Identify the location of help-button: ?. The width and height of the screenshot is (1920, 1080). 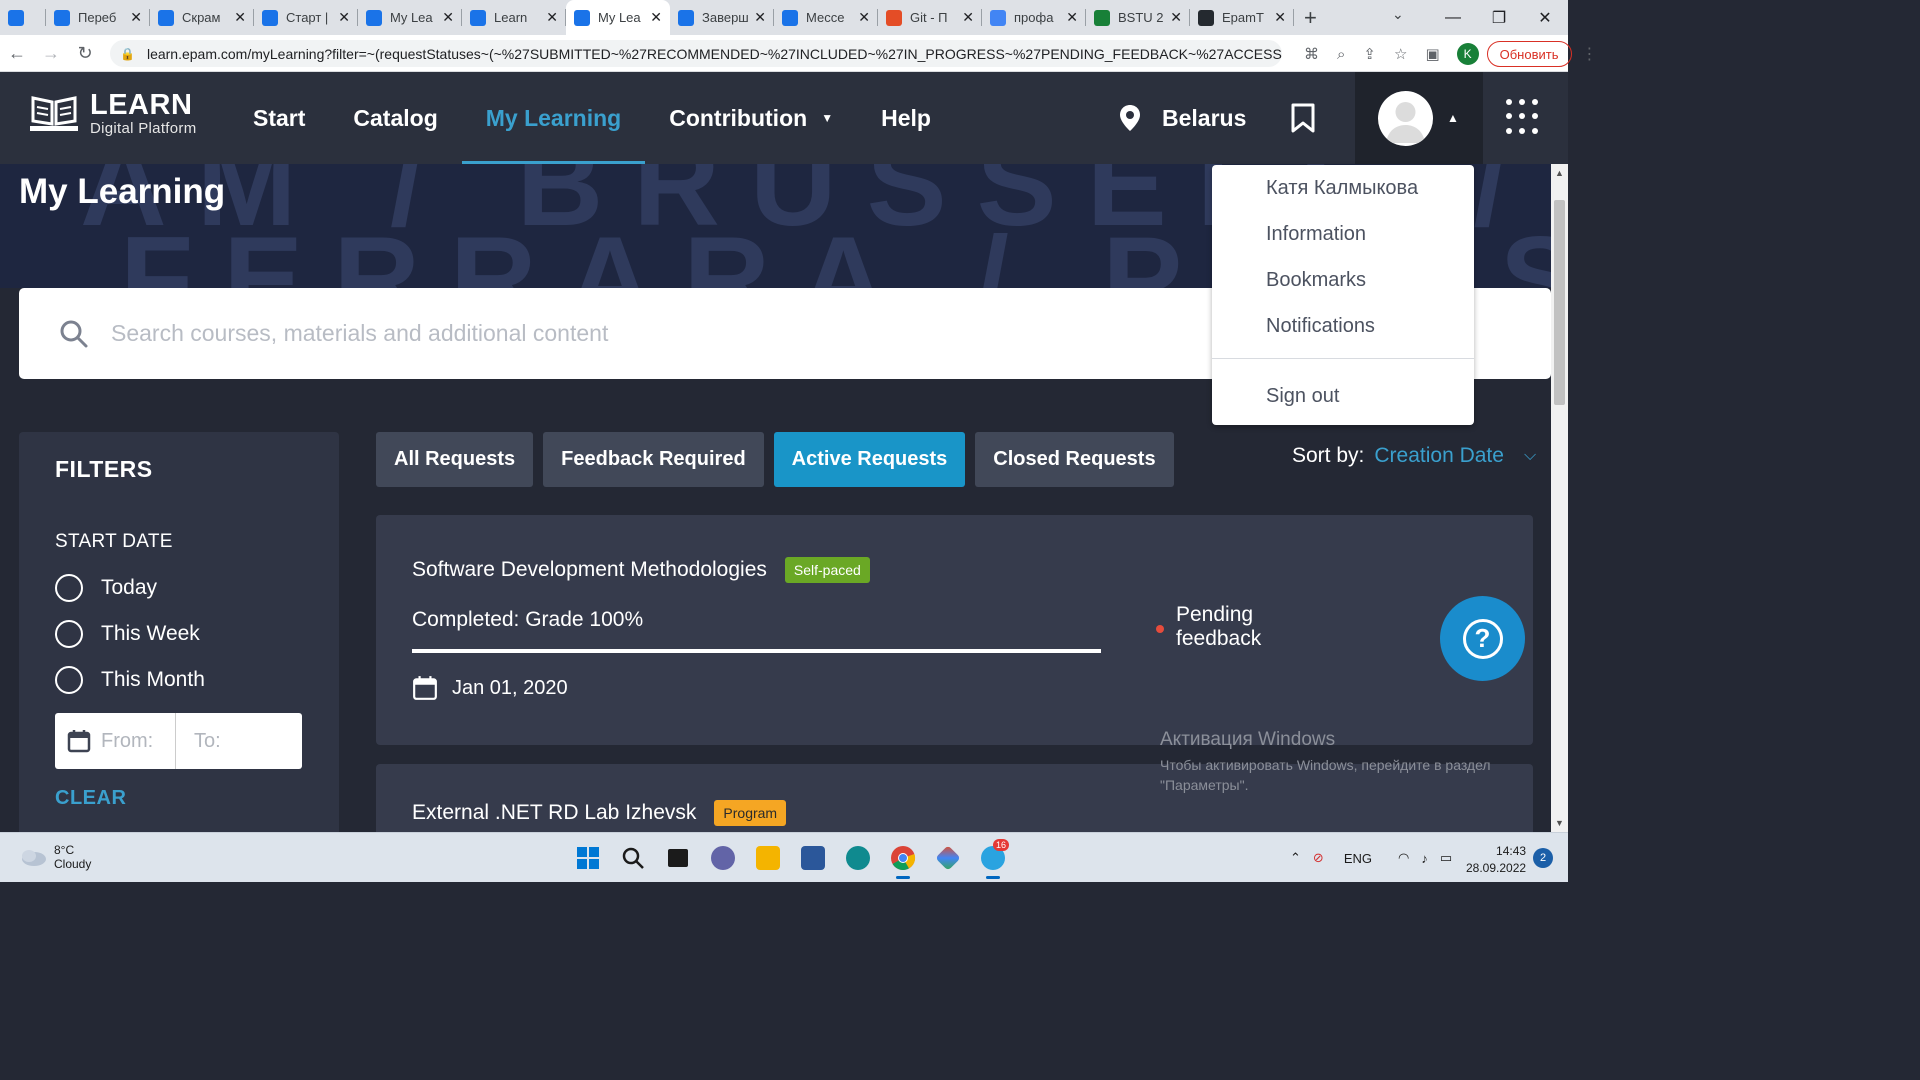
(1482, 638).